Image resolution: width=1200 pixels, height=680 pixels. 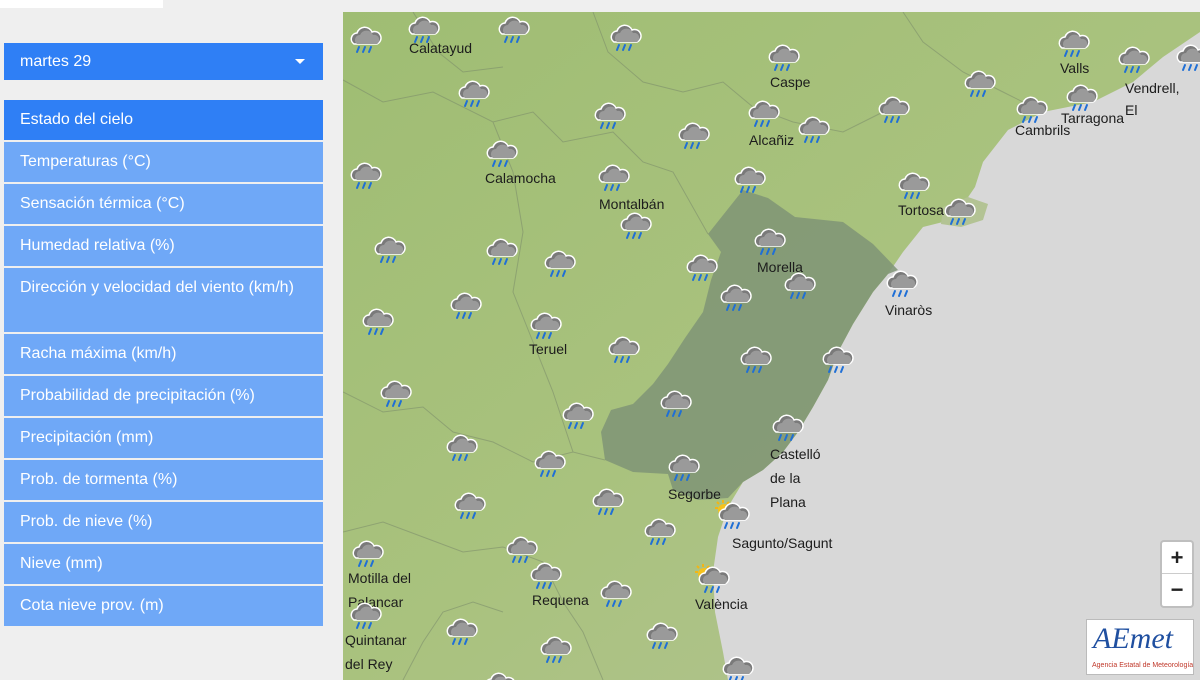 What do you see at coordinates (163, 438) in the screenshot?
I see `menu-item-precipitacion: Precipitación (mm)` at bounding box center [163, 438].